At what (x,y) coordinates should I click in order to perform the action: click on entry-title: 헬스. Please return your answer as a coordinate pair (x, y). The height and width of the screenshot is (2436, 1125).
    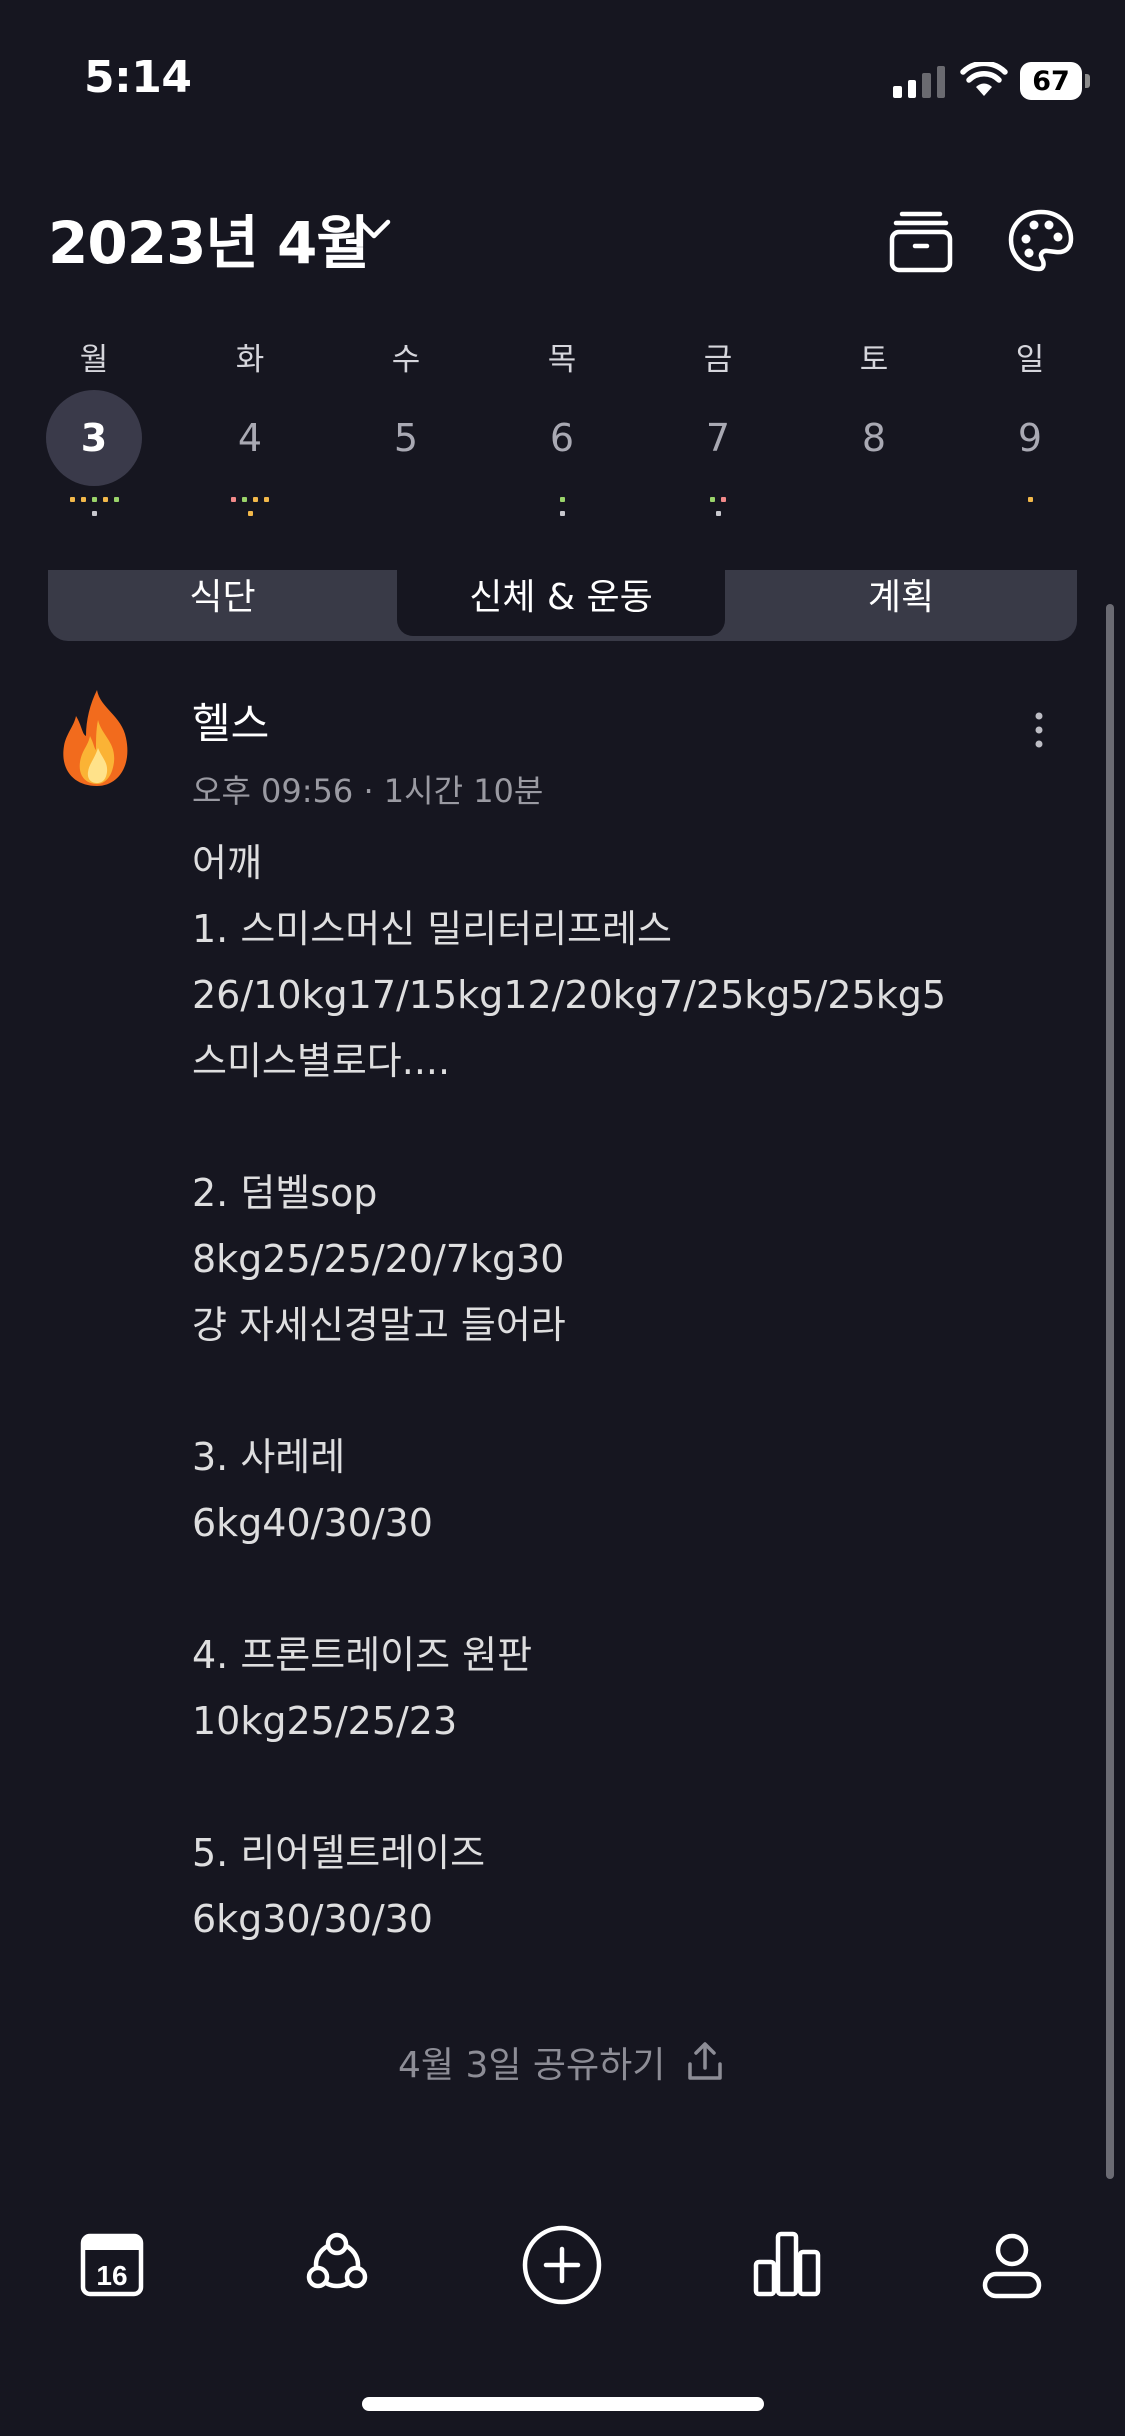
    Looking at the image, I should click on (230, 720).